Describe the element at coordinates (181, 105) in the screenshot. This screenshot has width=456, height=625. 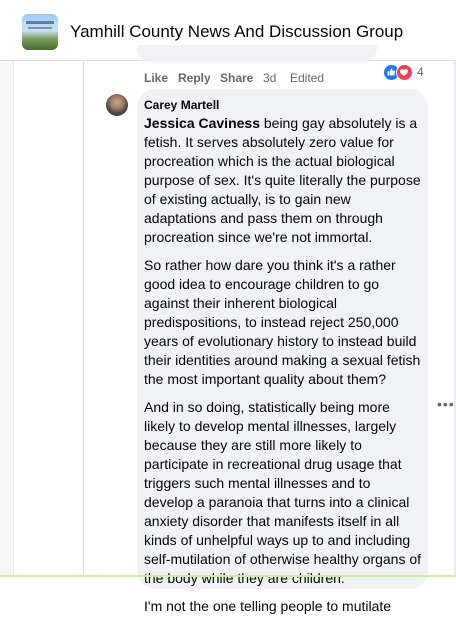
I see `comment-author: Carey Martell` at that location.